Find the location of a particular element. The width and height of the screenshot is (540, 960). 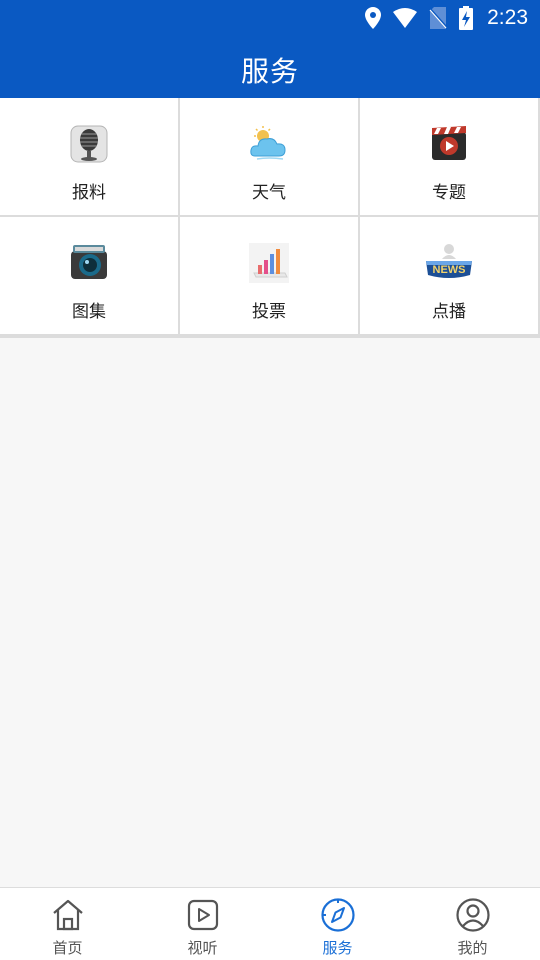

service-item-weather: 天气 is located at coordinates (270, 157).